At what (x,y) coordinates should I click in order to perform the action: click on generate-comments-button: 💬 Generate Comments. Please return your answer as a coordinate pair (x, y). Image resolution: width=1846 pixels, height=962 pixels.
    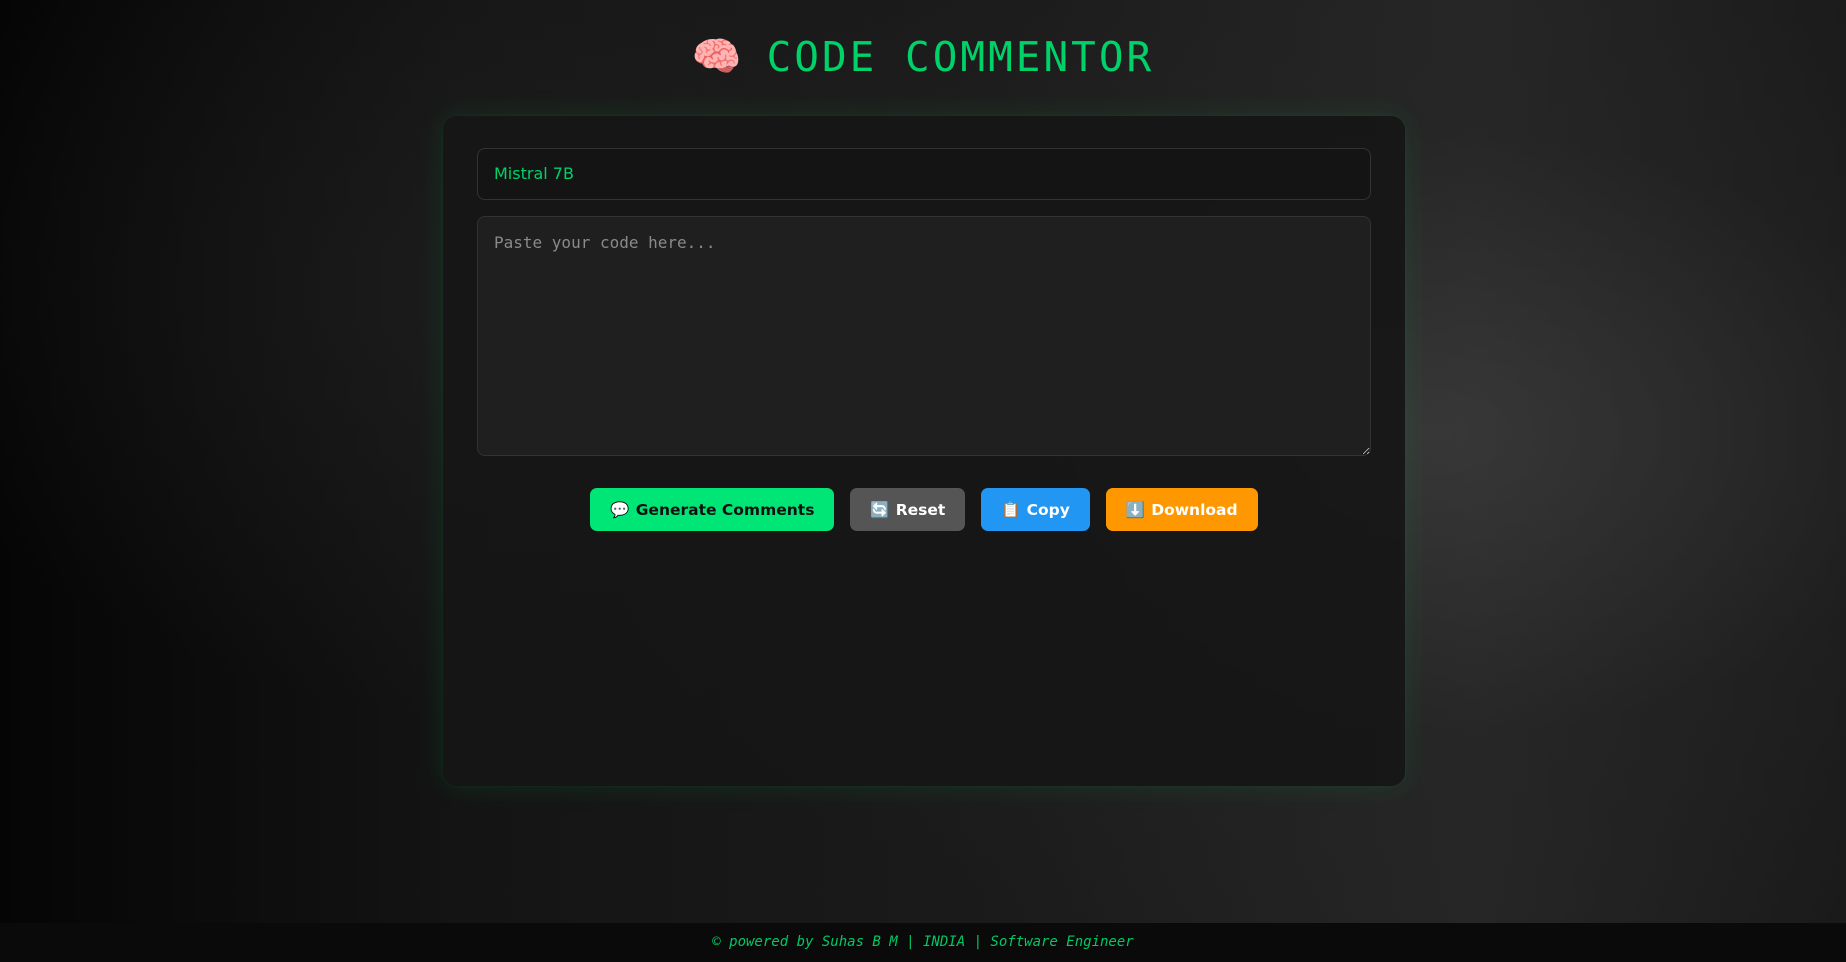
    Looking at the image, I should click on (712, 509).